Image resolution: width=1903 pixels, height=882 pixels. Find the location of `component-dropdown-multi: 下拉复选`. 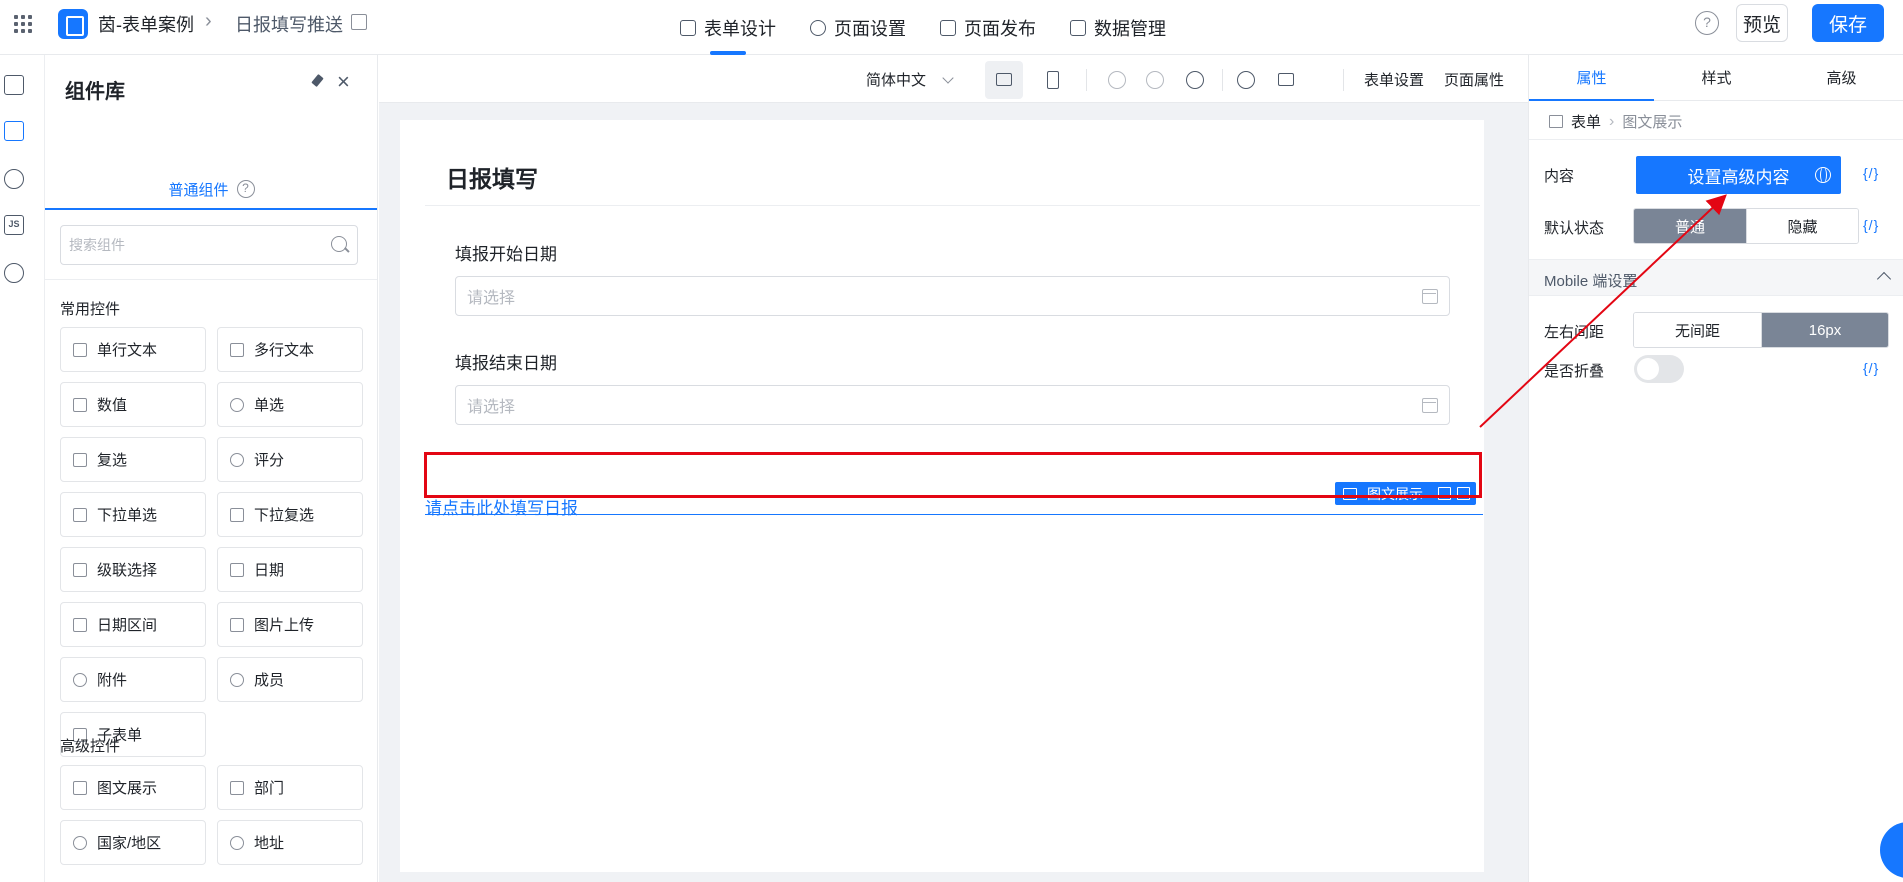

component-dropdown-multi: 下拉复选 is located at coordinates (290, 514).